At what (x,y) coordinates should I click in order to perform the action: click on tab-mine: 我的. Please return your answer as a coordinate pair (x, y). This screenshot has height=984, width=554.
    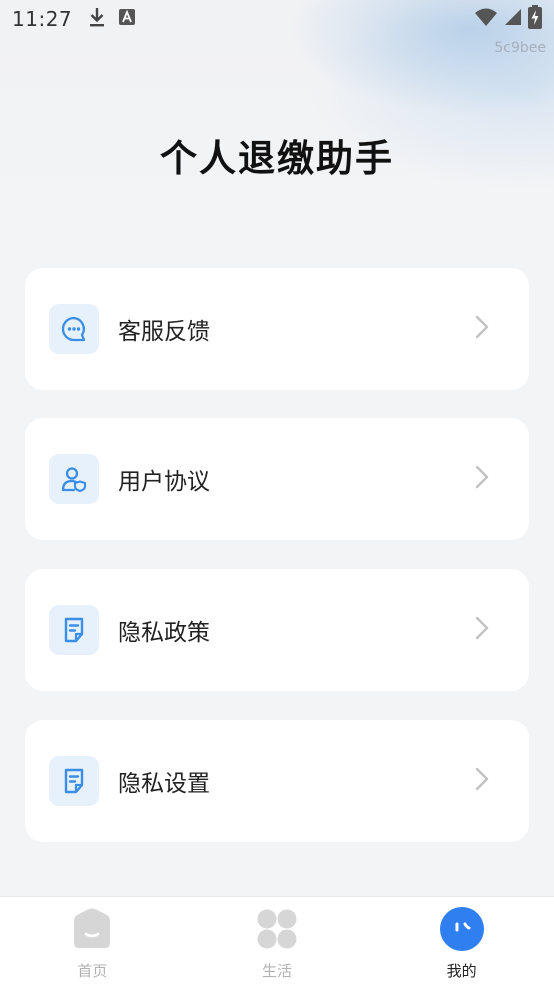
    Looking at the image, I should click on (461, 940).